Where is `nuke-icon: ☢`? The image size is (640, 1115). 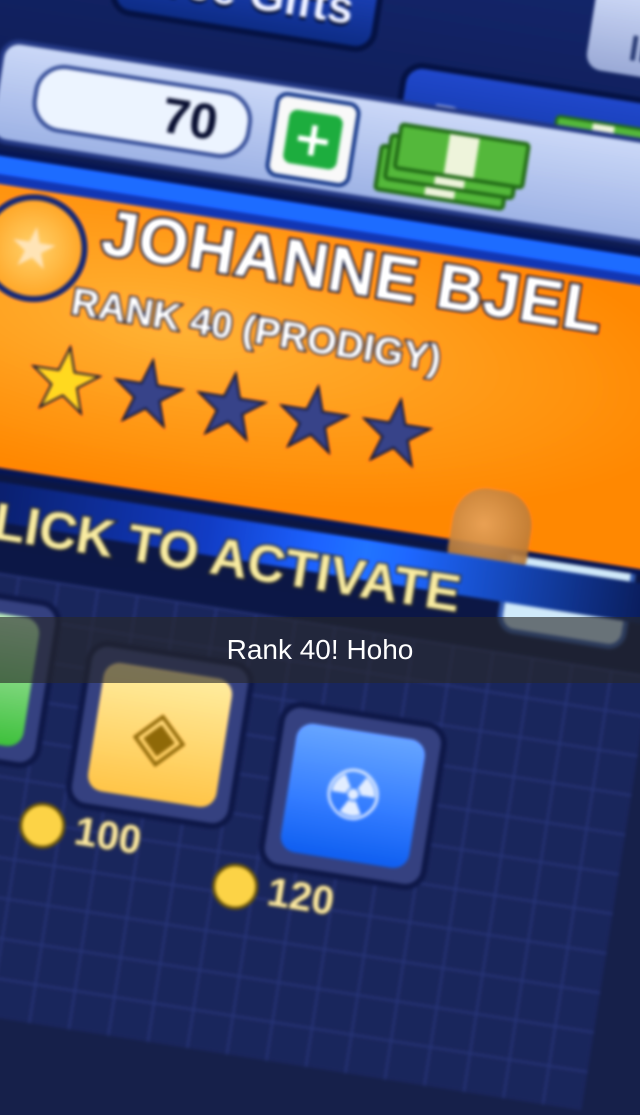
nuke-icon: ☢ is located at coordinates (353, 796).